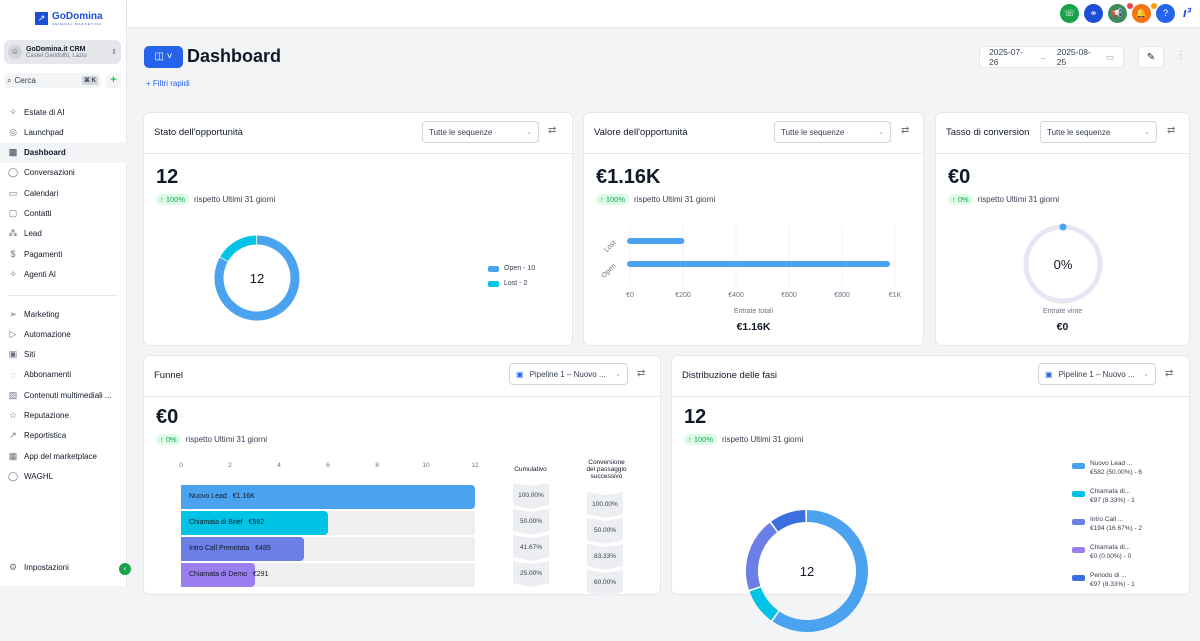 The image size is (1200, 641). What do you see at coordinates (63, 314) in the screenshot?
I see `sidebar-item-marketing: ➢ Marketing` at bounding box center [63, 314].